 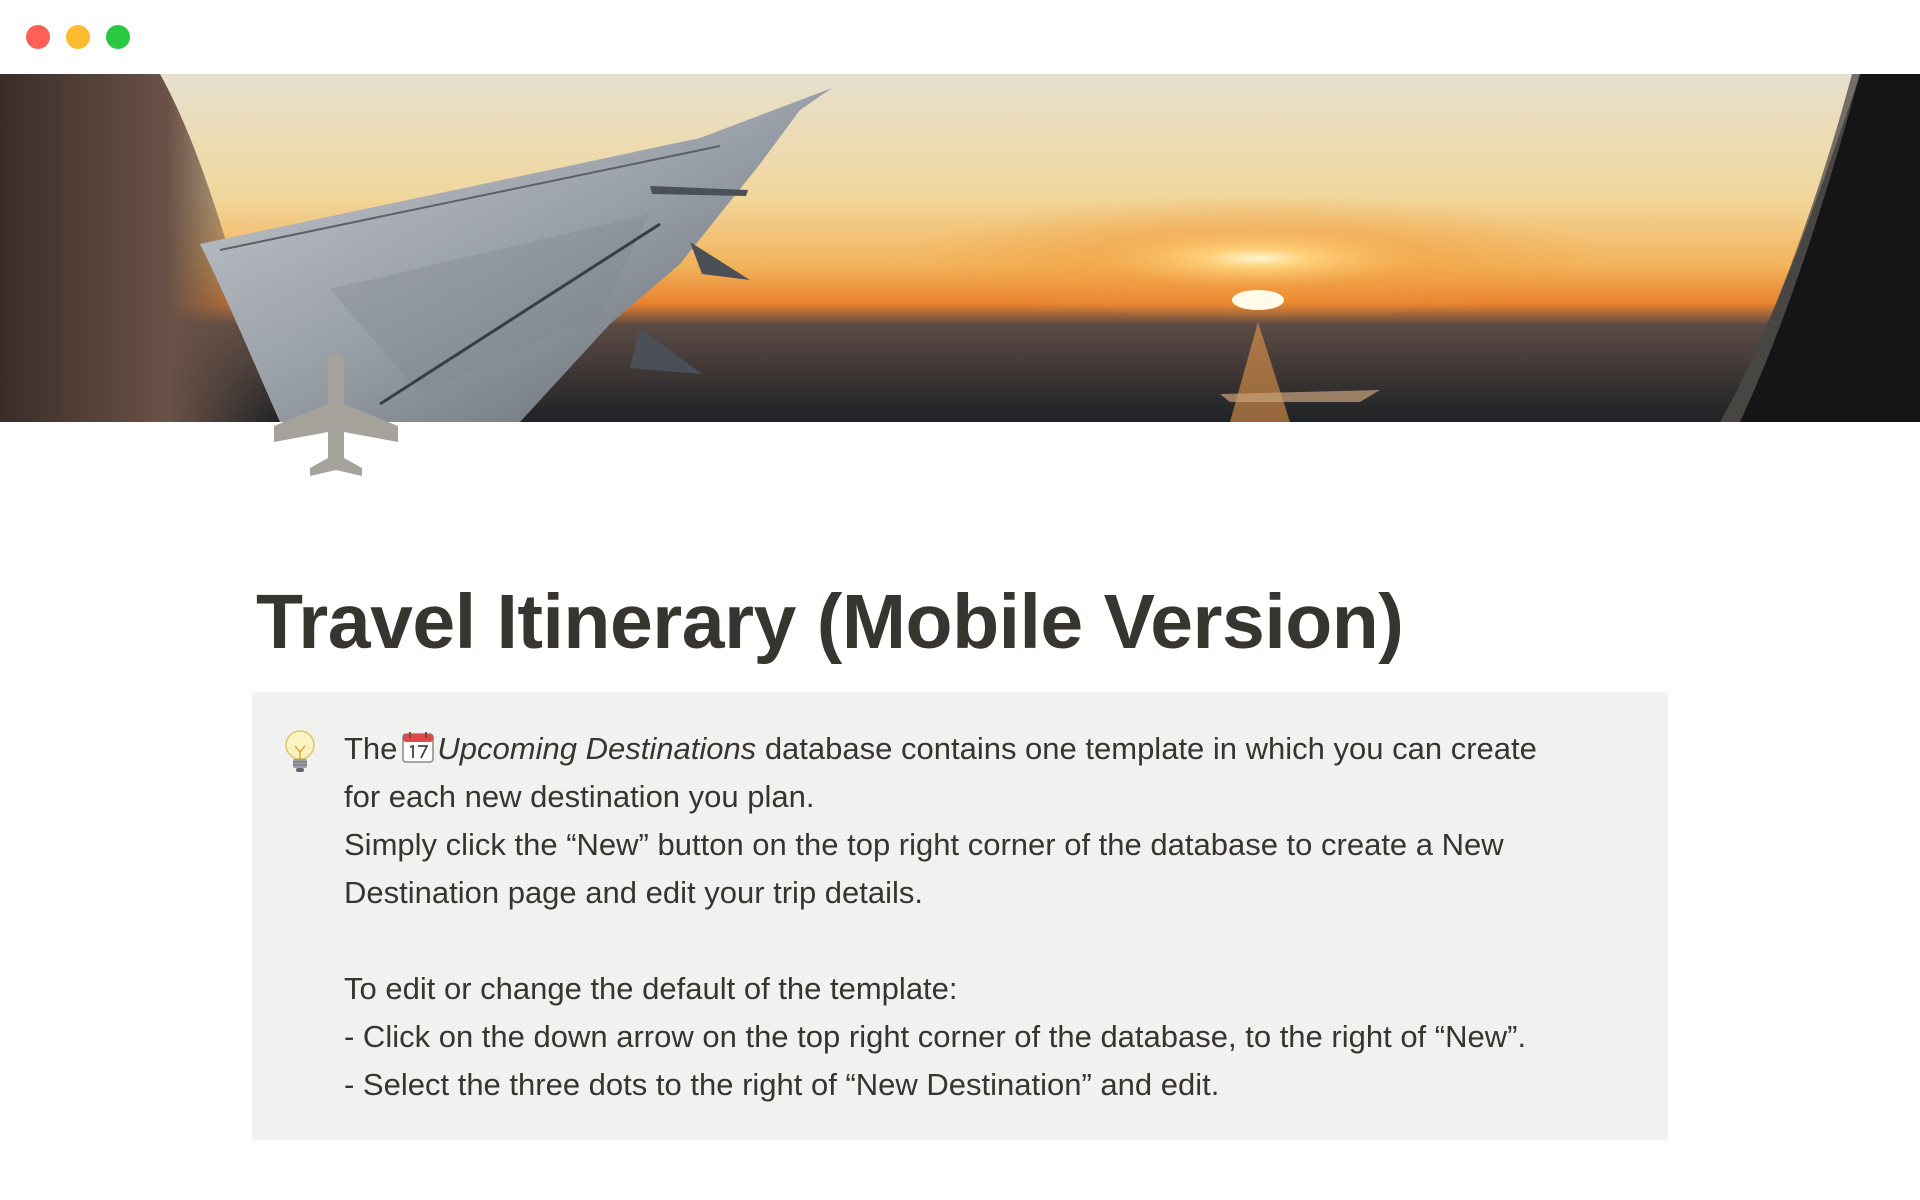 I want to click on airplane-icon, so click(x=336, y=415).